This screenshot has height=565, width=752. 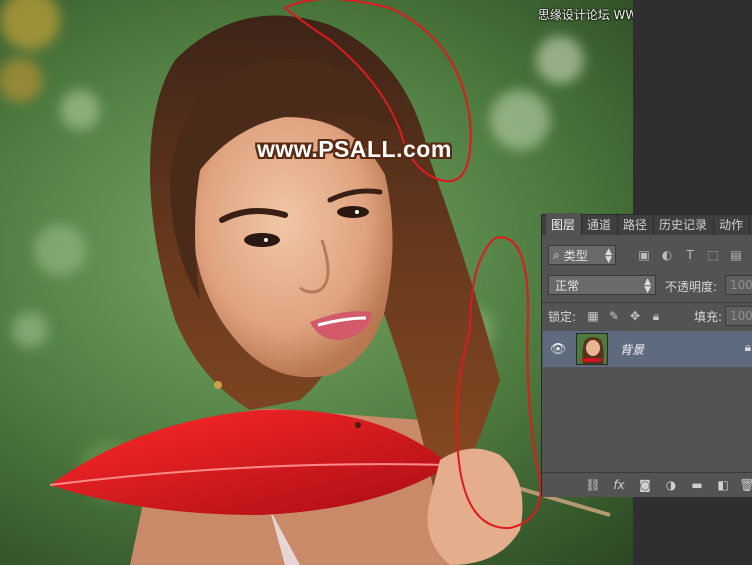 I want to click on mask-icon: ◙, so click(x=645, y=485).